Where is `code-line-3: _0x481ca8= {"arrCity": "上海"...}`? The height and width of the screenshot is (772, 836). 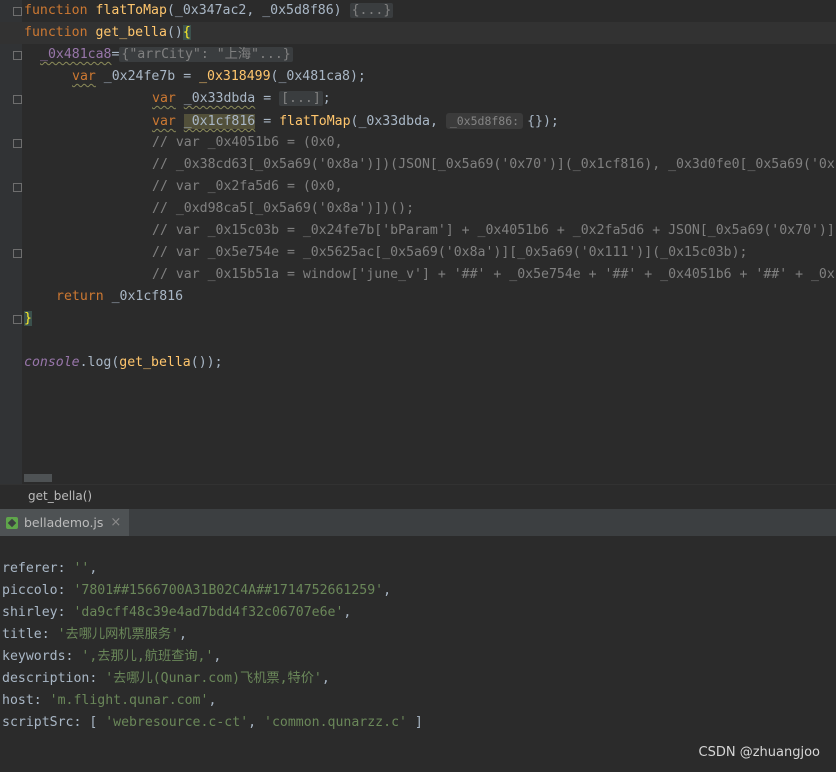 code-line-3: _0x481ca8= {"arrCity": "上海"...} is located at coordinates (166, 55).